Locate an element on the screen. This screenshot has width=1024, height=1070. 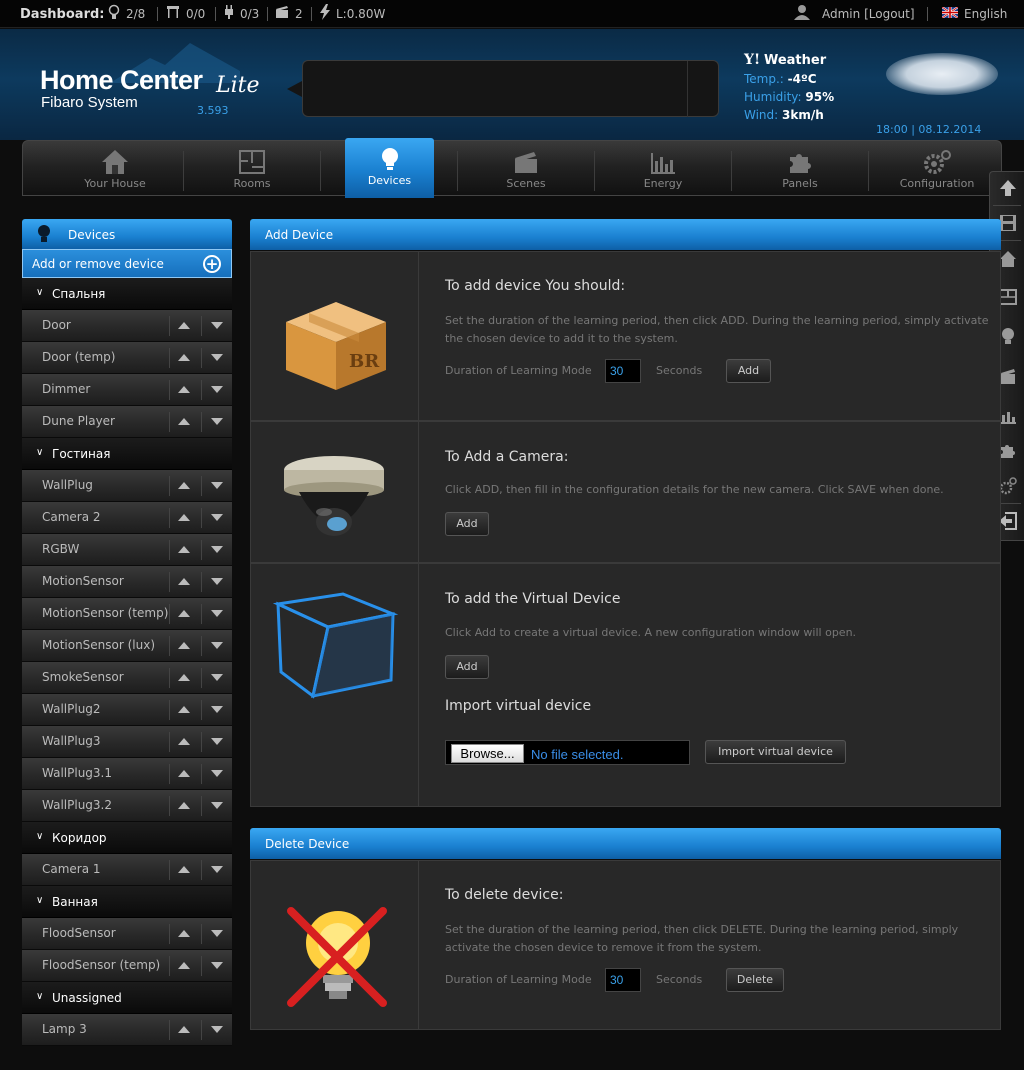
add-device-button: Add is located at coordinates (748, 371).